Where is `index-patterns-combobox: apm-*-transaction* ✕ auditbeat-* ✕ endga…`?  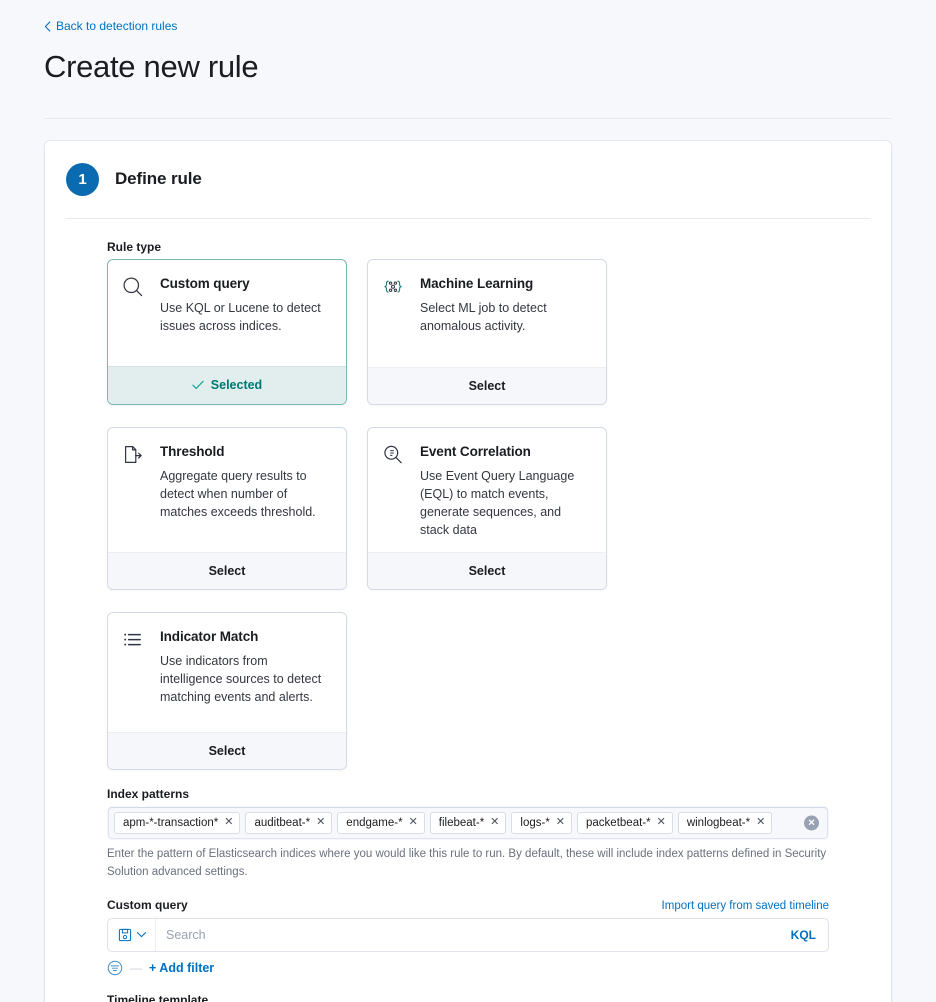 index-patterns-combobox: apm-*-transaction* ✕ auditbeat-* ✕ endga… is located at coordinates (468, 822).